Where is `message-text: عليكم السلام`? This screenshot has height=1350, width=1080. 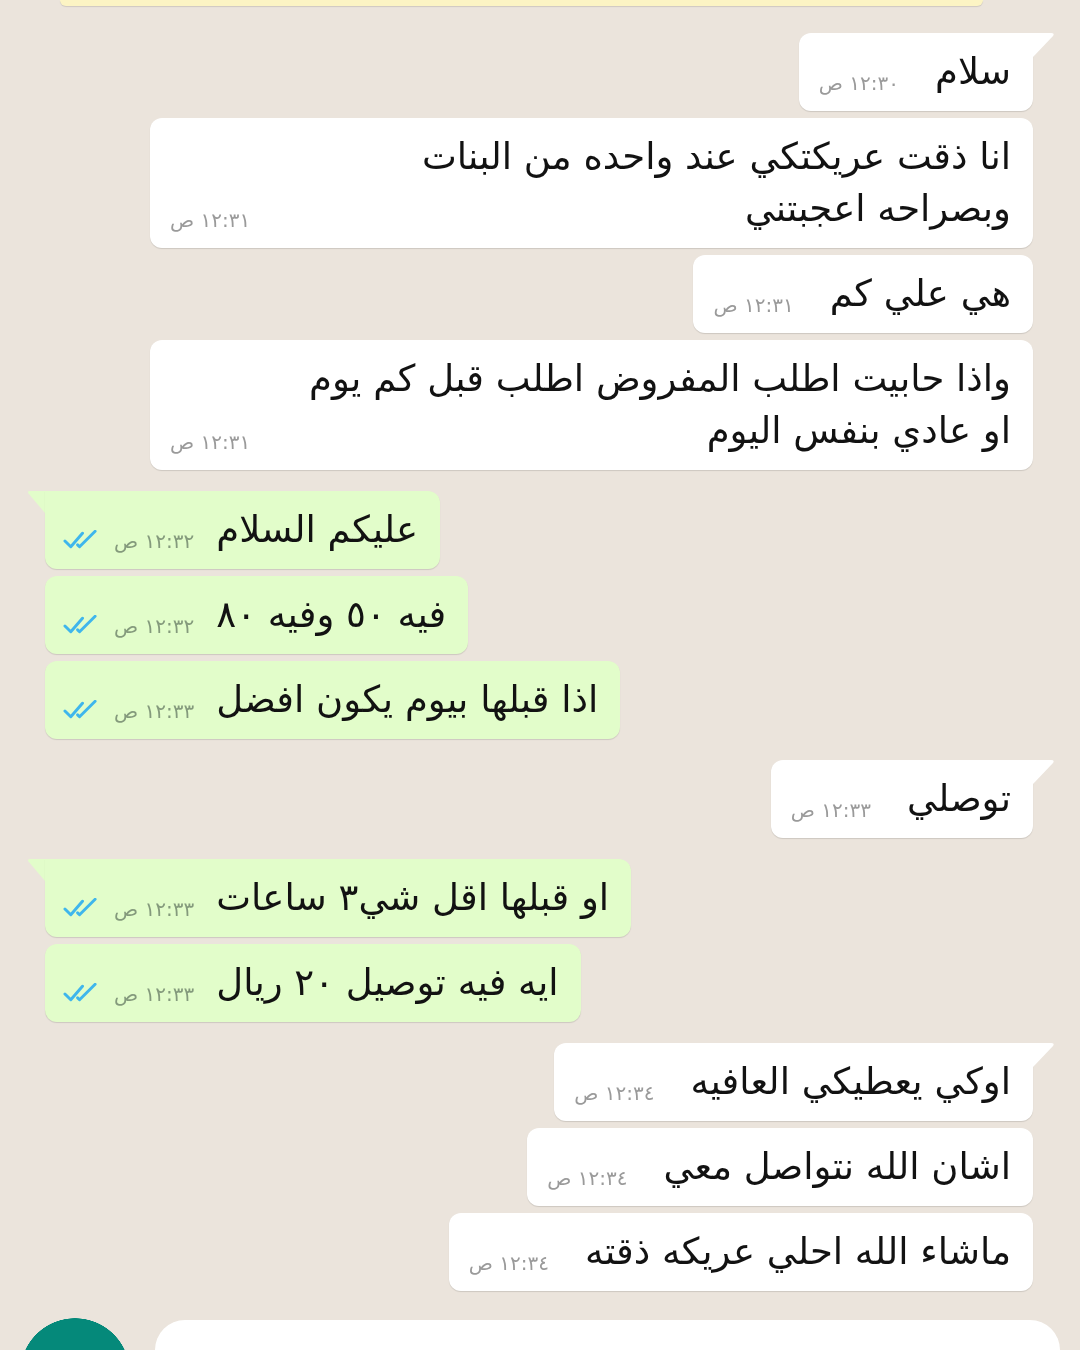
message-text: عليكم السلام is located at coordinates (317, 530).